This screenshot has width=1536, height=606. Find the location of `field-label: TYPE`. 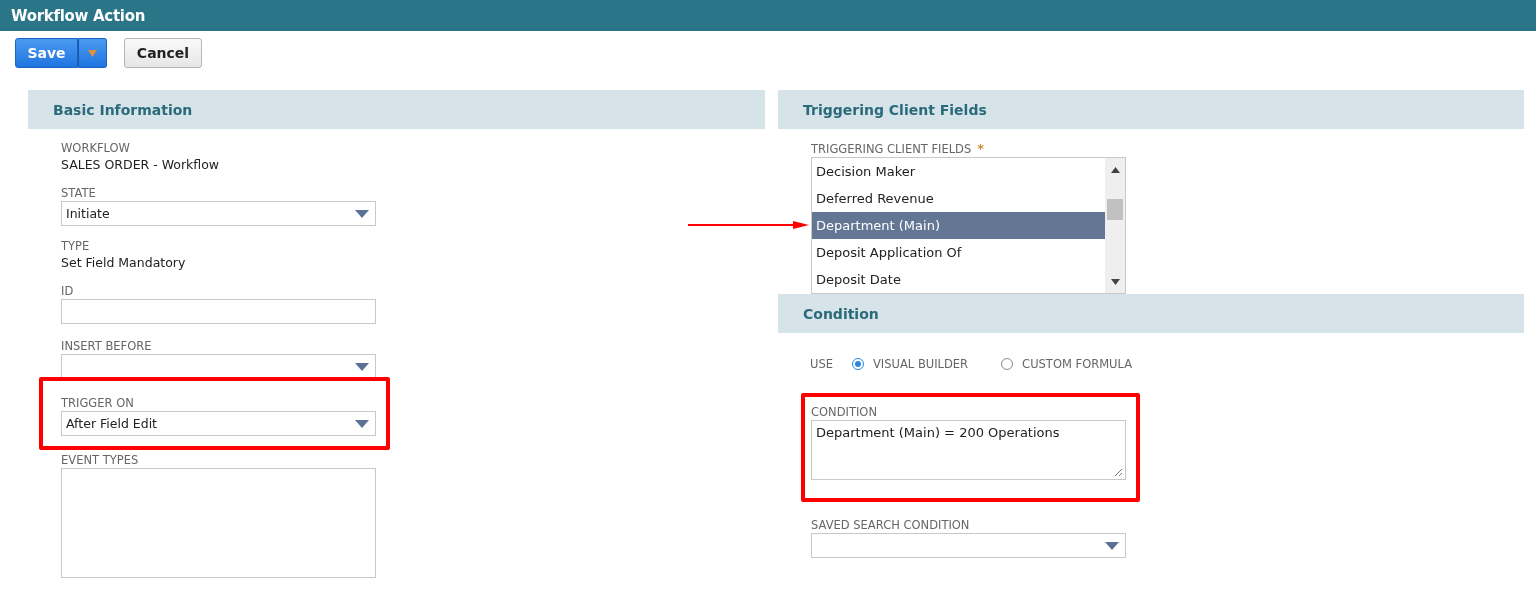

field-label: TYPE is located at coordinates (76, 246).